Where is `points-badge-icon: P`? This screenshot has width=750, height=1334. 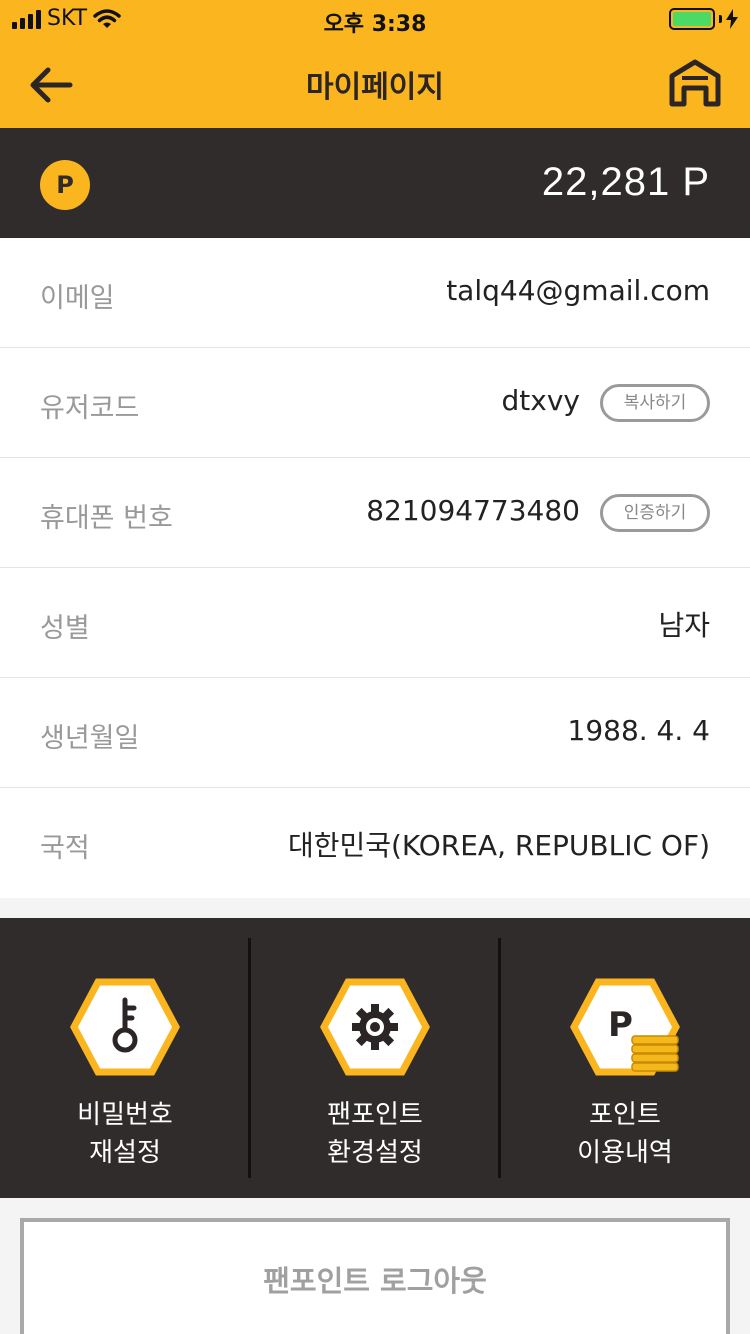
points-badge-icon: P is located at coordinates (65, 185).